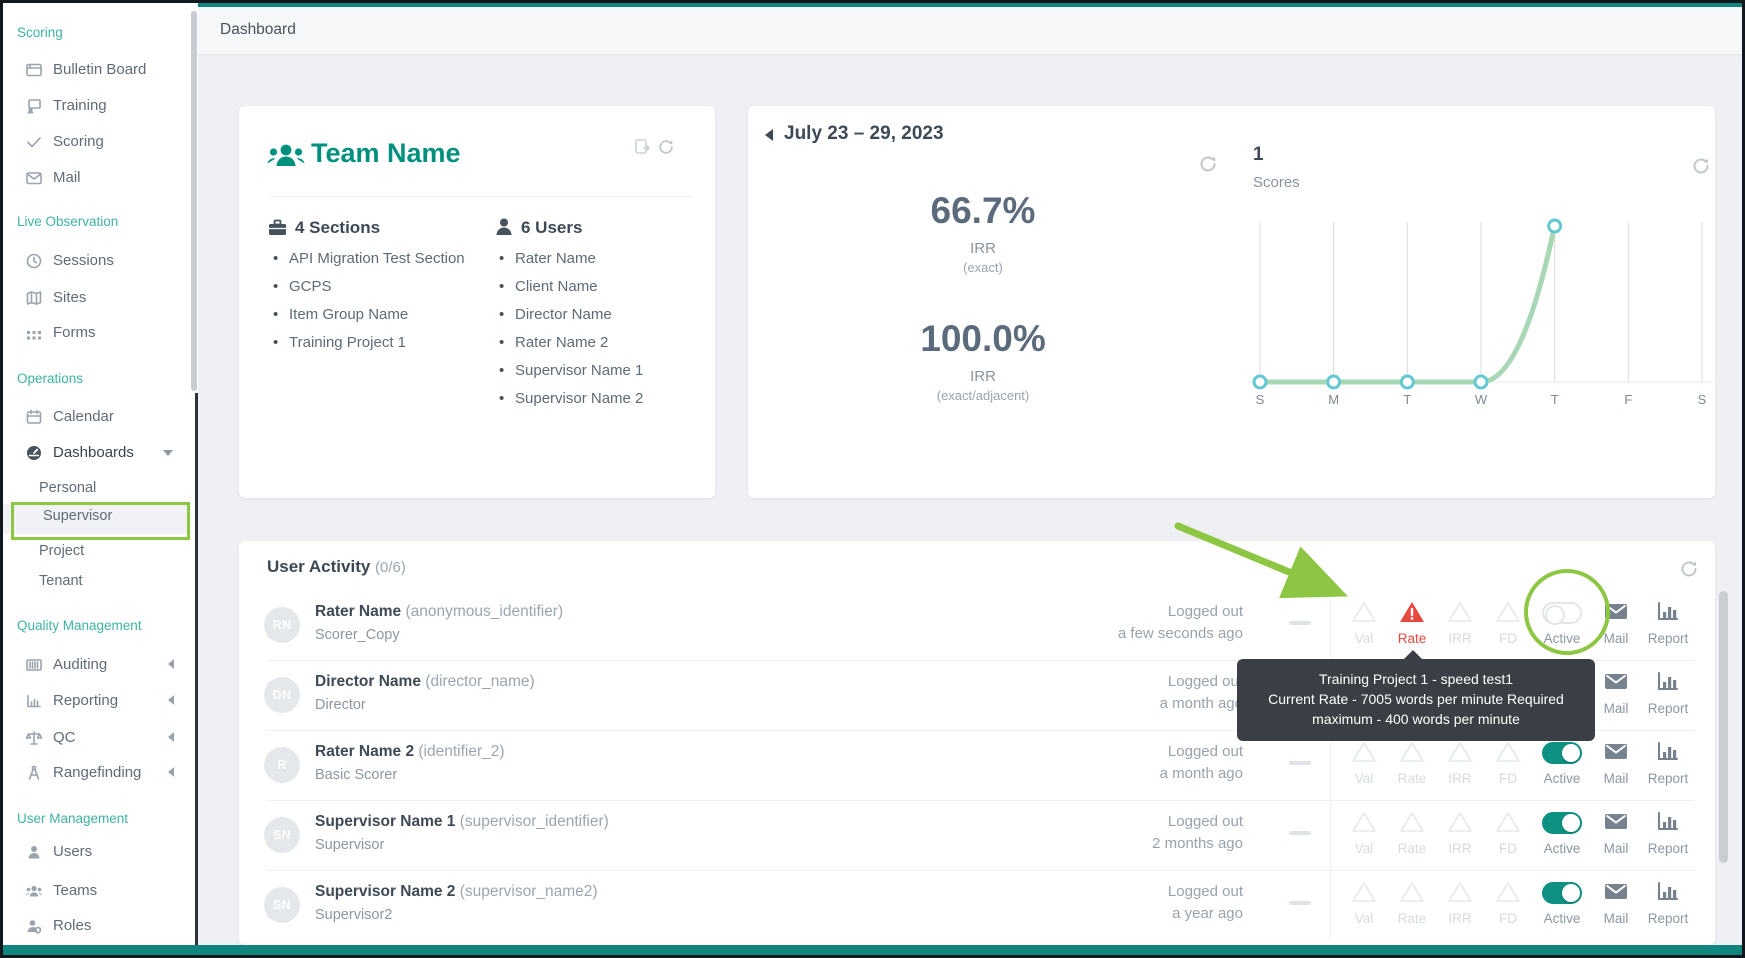 The height and width of the screenshot is (958, 1745). What do you see at coordinates (97, 179) in the screenshot?
I see `sidebar-item-mail: Mail` at bounding box center [97, 179].